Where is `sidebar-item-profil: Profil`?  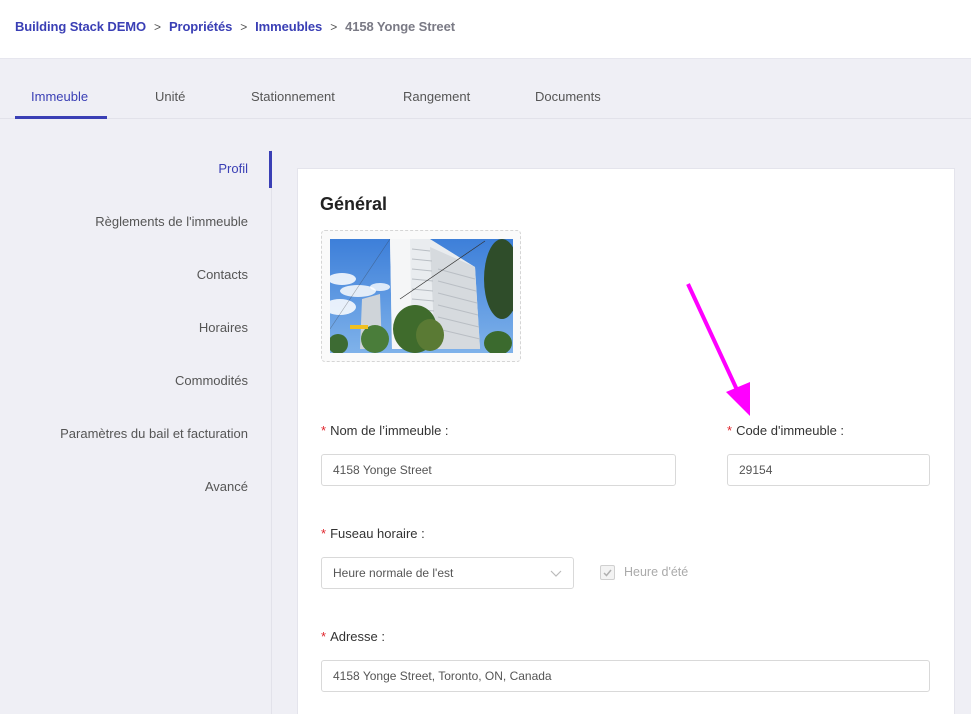 sidebar-item-profil: Profil is located at coordinates (233, 168).